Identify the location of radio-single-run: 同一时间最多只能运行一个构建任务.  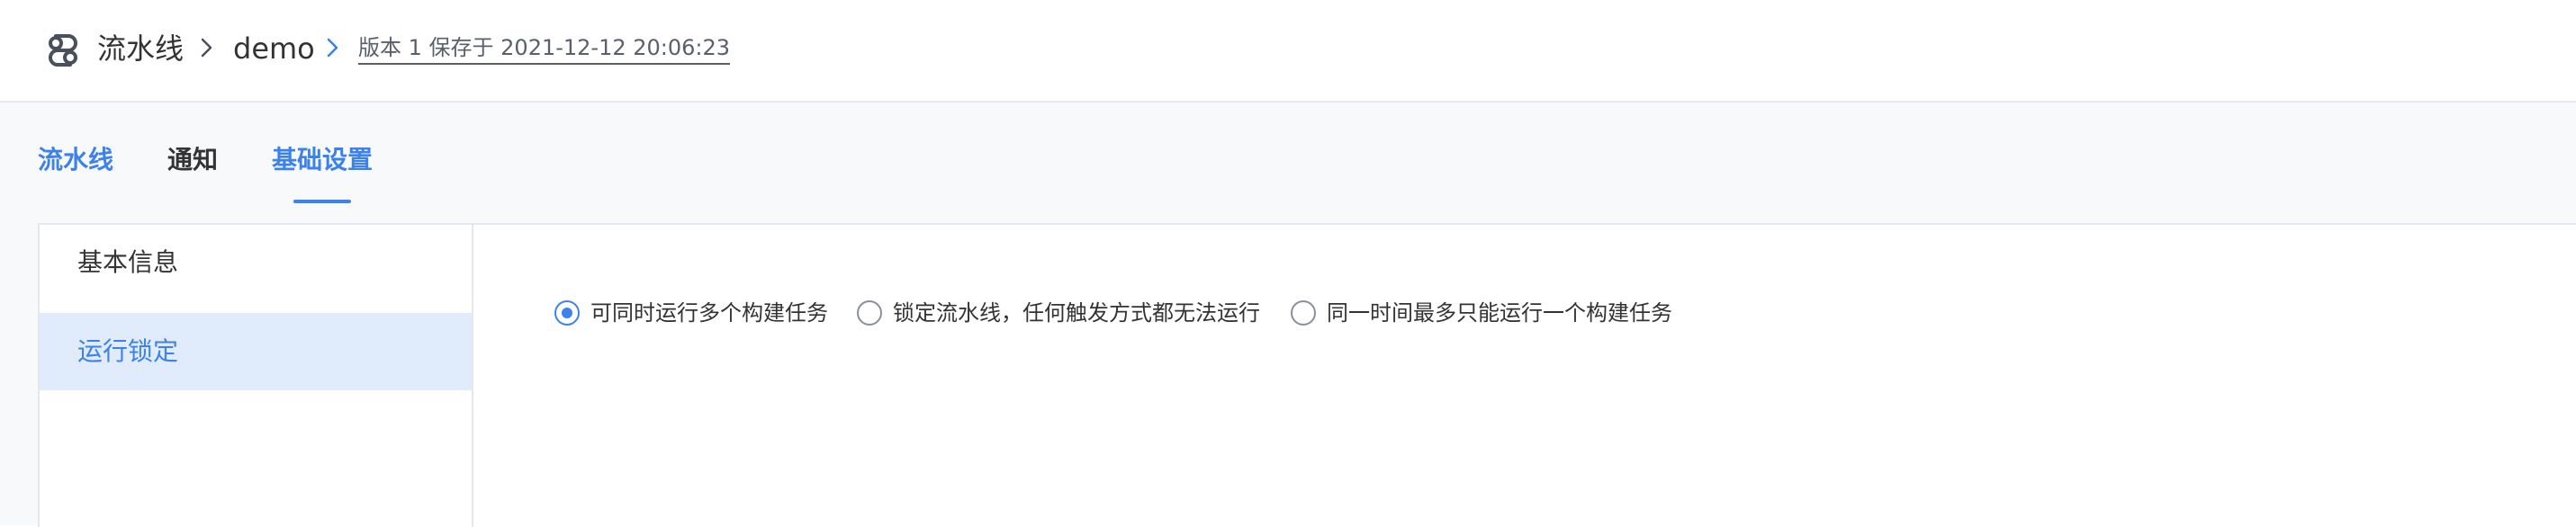
(1481, 313).